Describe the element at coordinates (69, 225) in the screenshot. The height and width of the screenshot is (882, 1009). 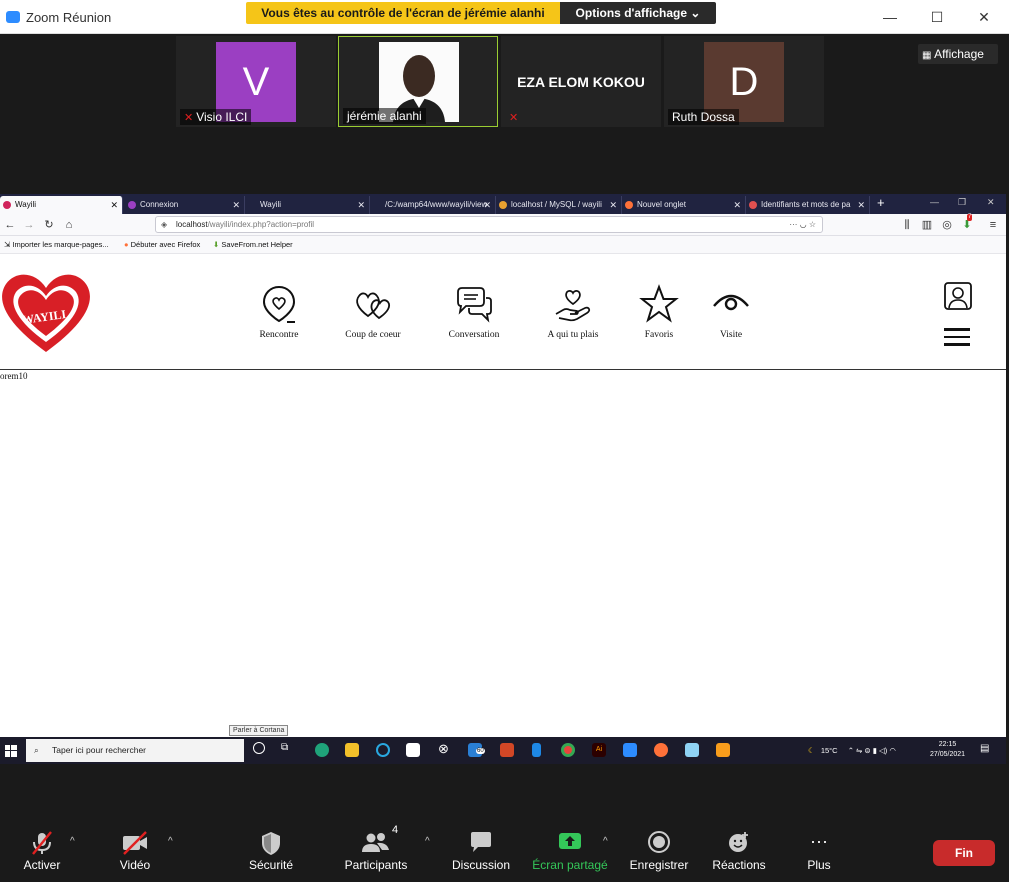
I see `home-icon: ⌂` at that location.